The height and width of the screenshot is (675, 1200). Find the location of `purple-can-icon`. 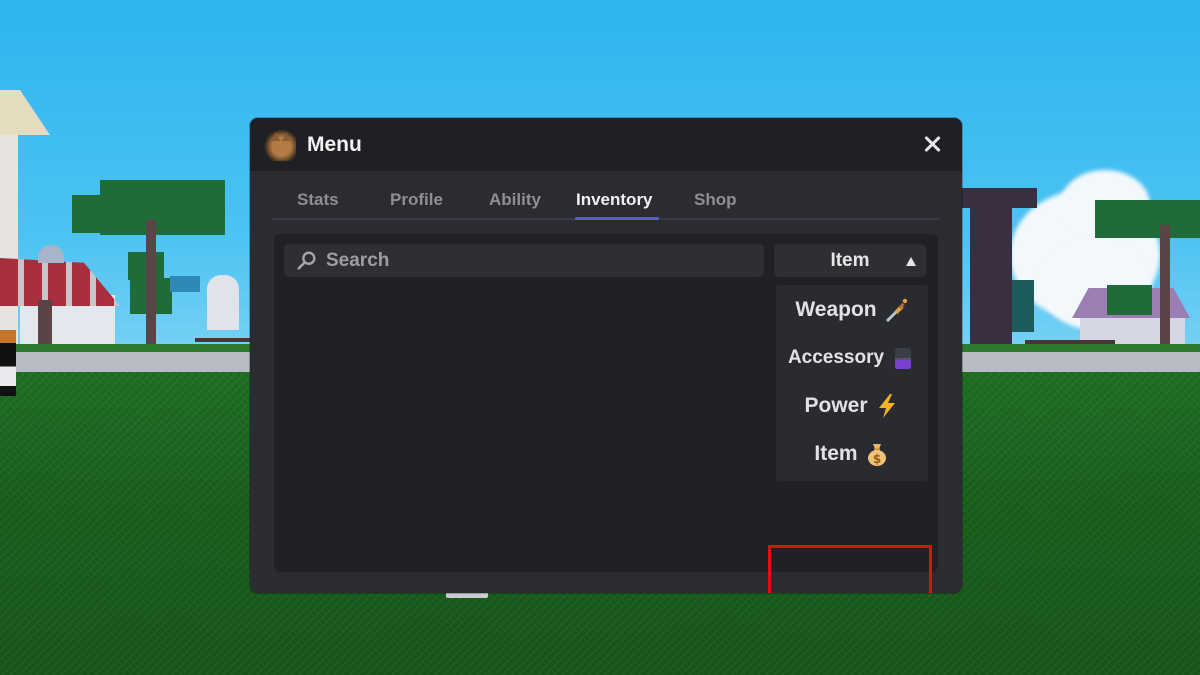

purple-can-icon is located at coordinates (903, 358).